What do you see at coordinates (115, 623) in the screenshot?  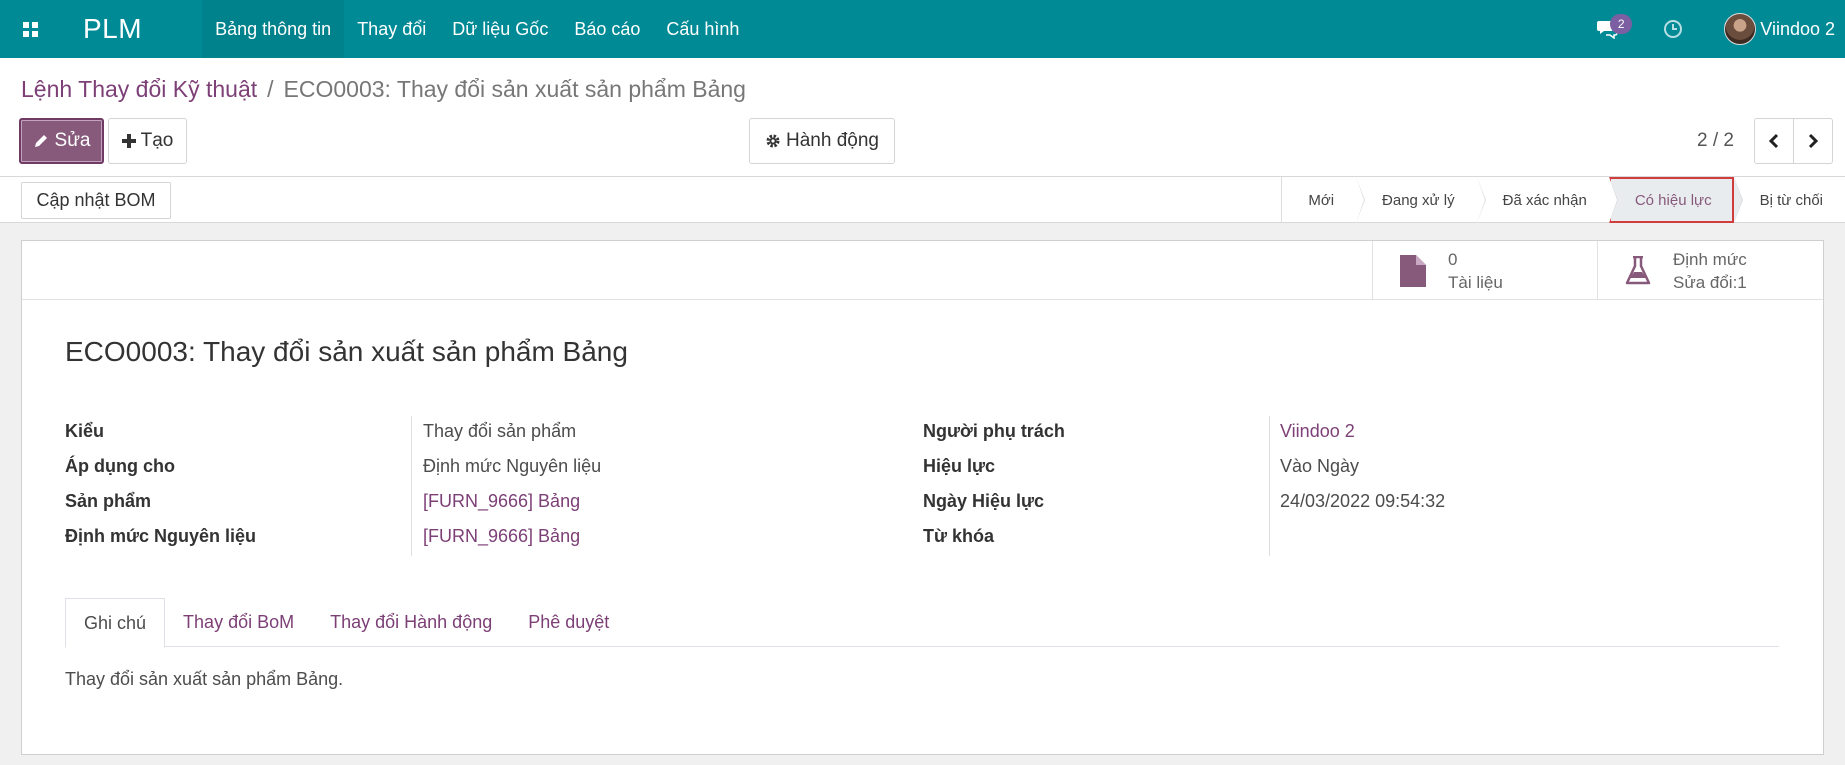 I see `tab-notes: Ghi chú` at bounding box center [115, 623].